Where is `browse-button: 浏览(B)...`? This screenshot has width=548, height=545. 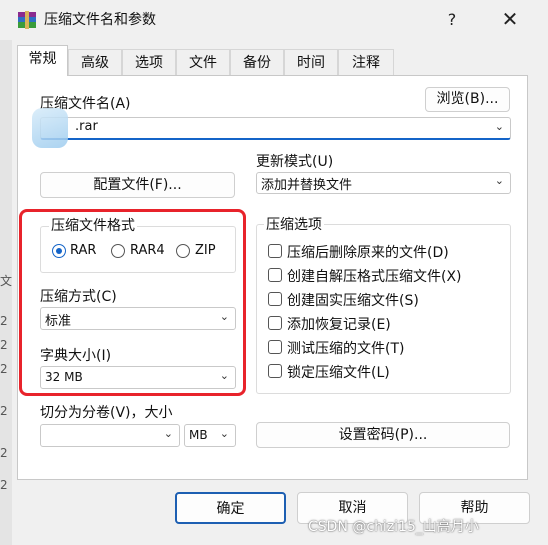 browse-button: 浏览(B)... is located at coordinates (467, 99).